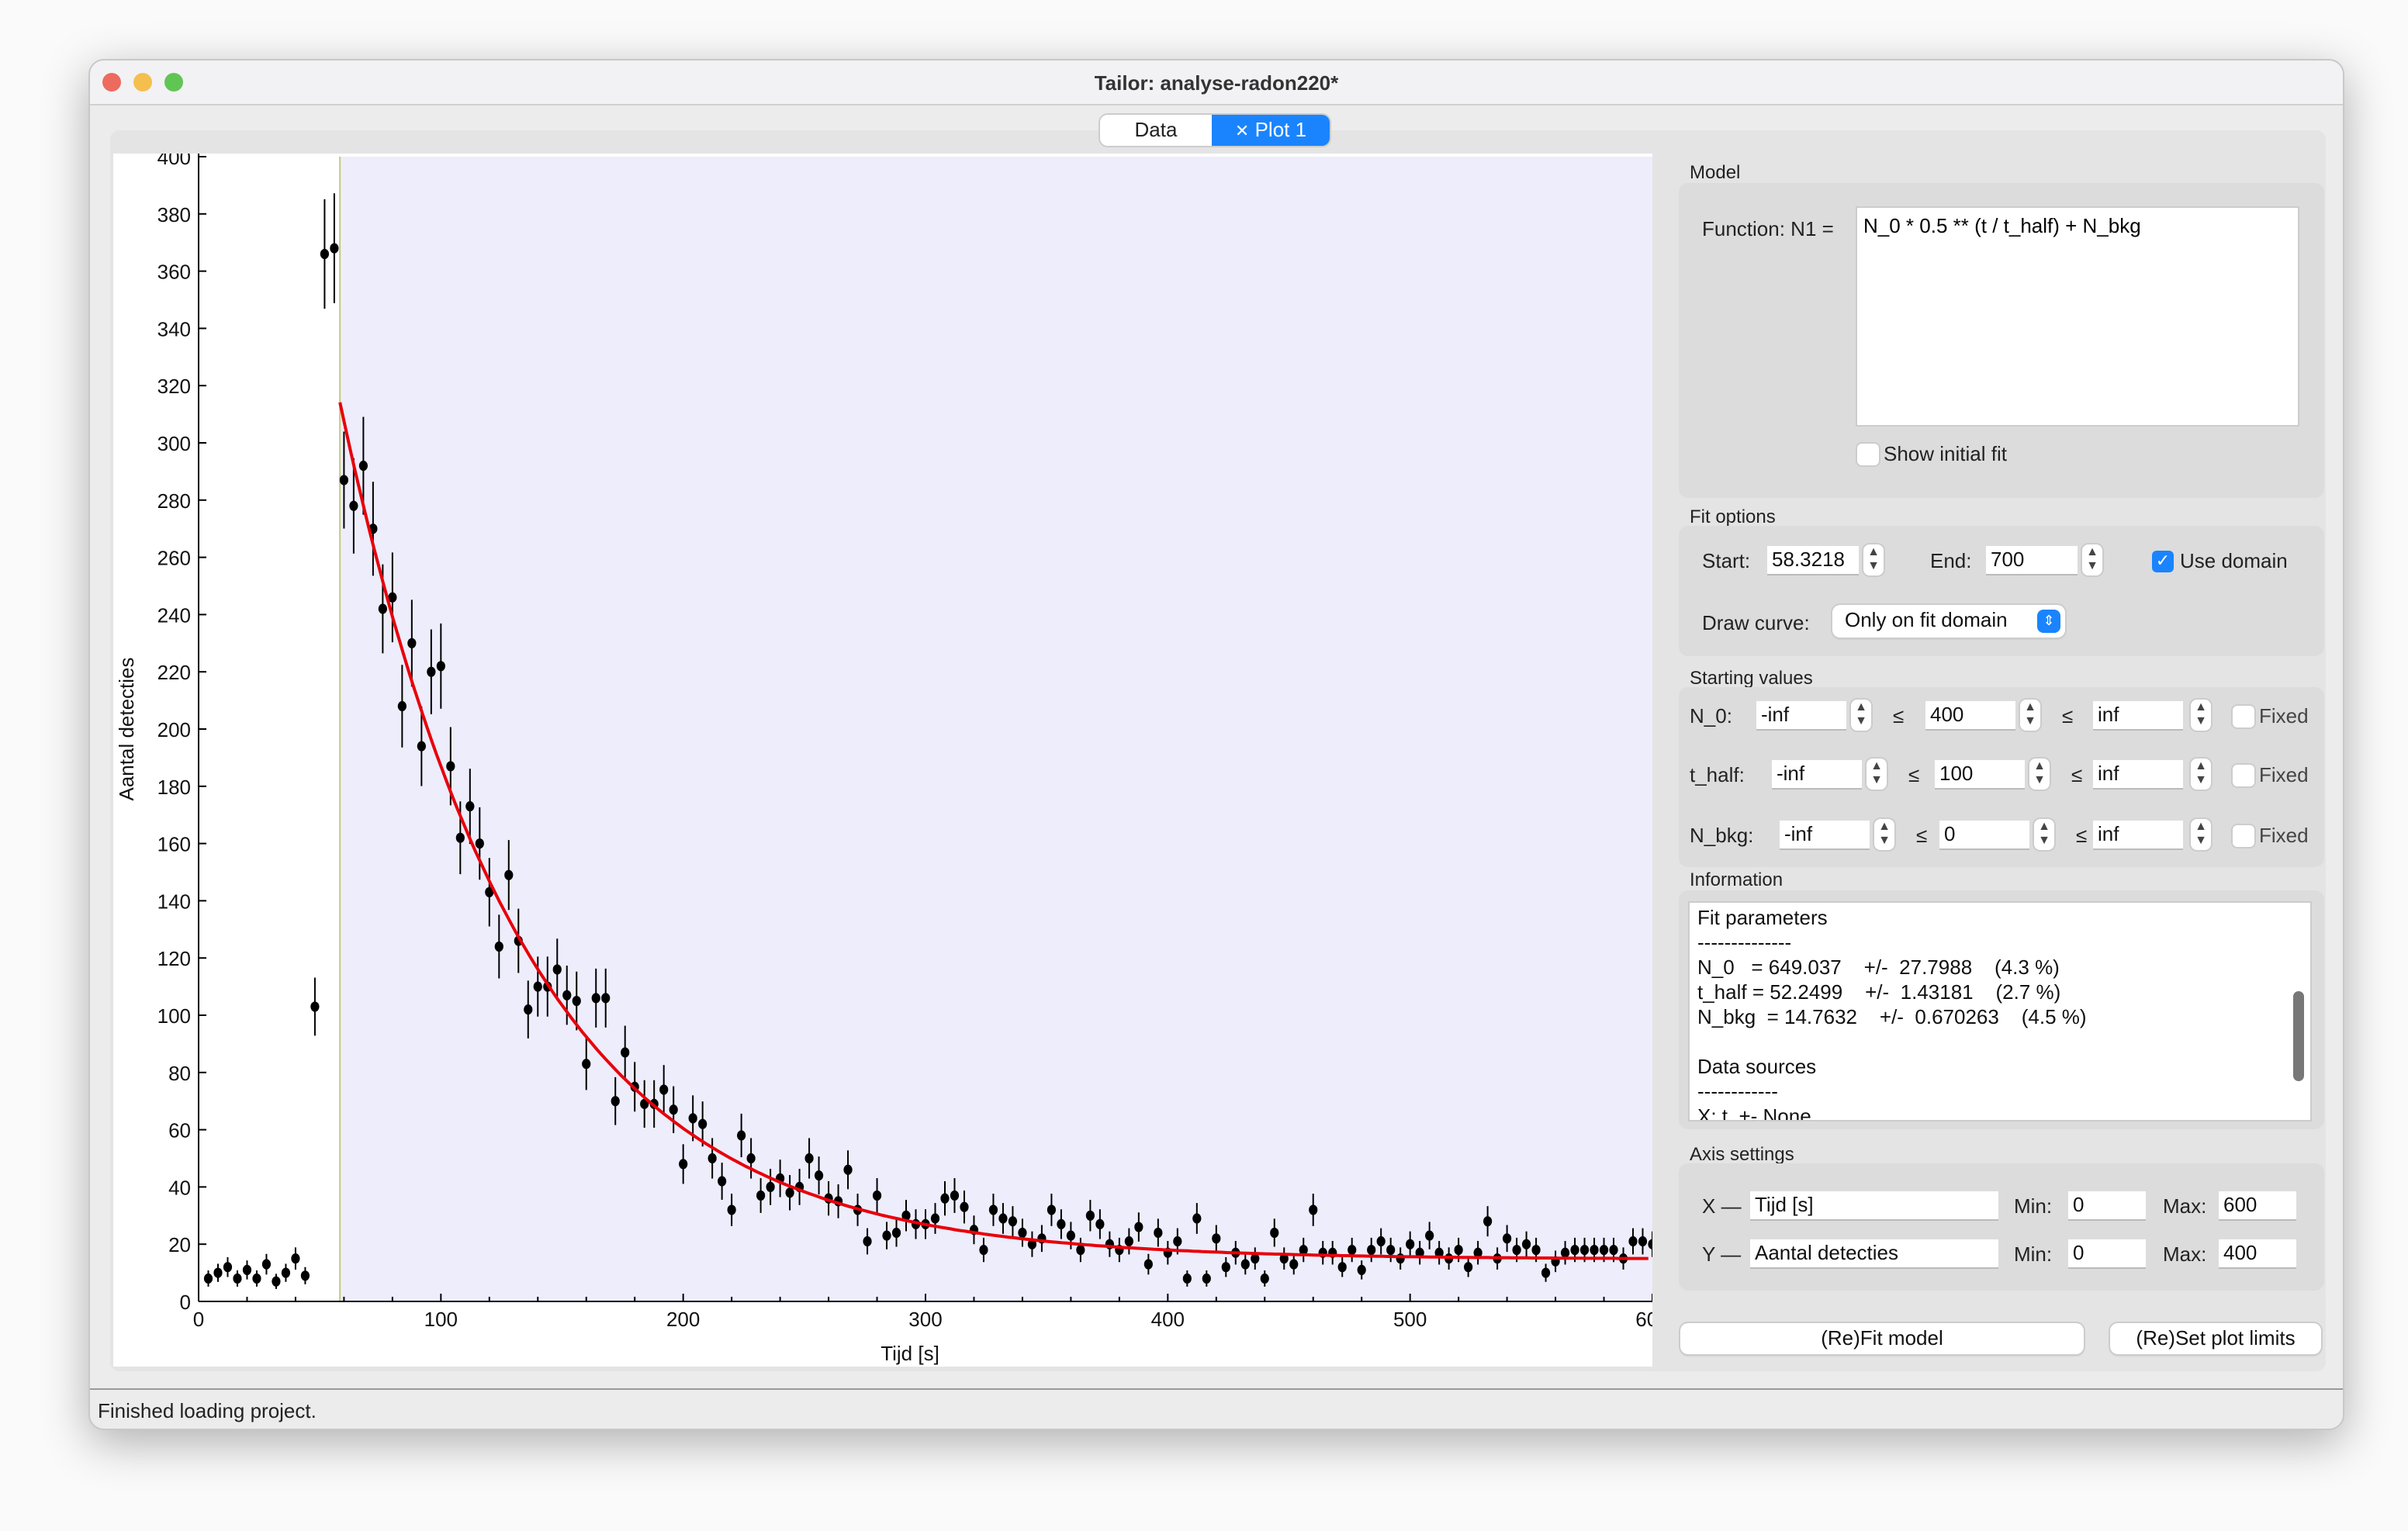  What do you see at coordinates (2107, 1254) in the screenshot?
I see `y-min-input: 0` at bounding box center [2107, 1254].